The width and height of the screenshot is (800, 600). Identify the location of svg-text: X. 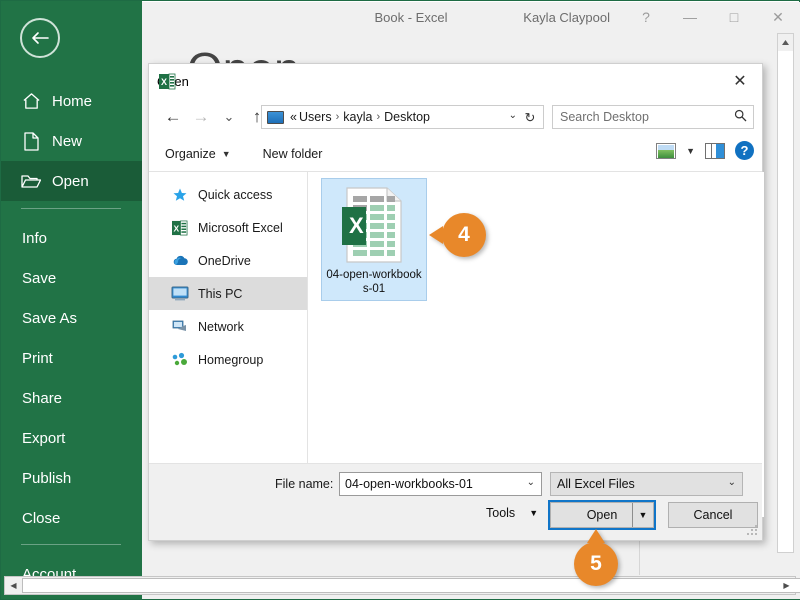
(356, 225).